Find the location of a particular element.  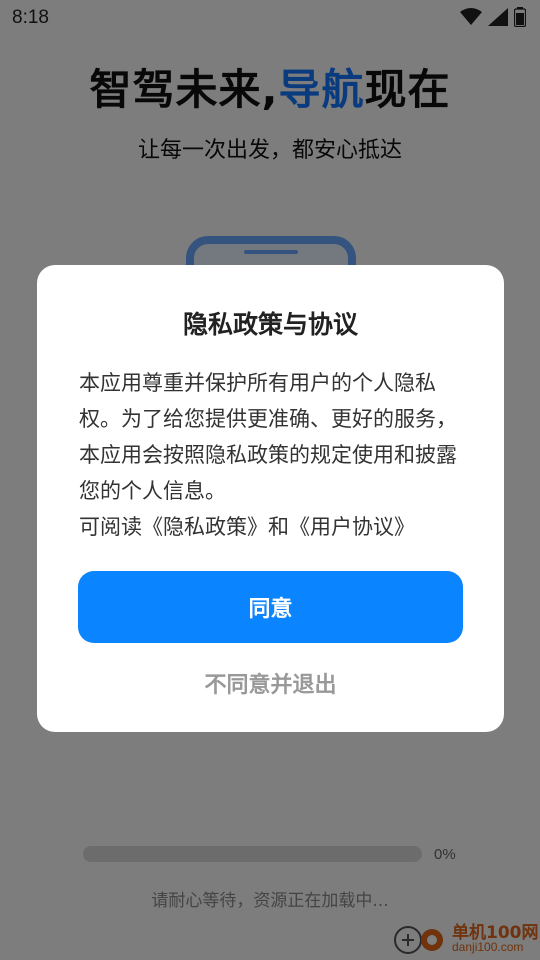

dialog-title: 隐私政策与协议 is located at coordinates (270, 324).